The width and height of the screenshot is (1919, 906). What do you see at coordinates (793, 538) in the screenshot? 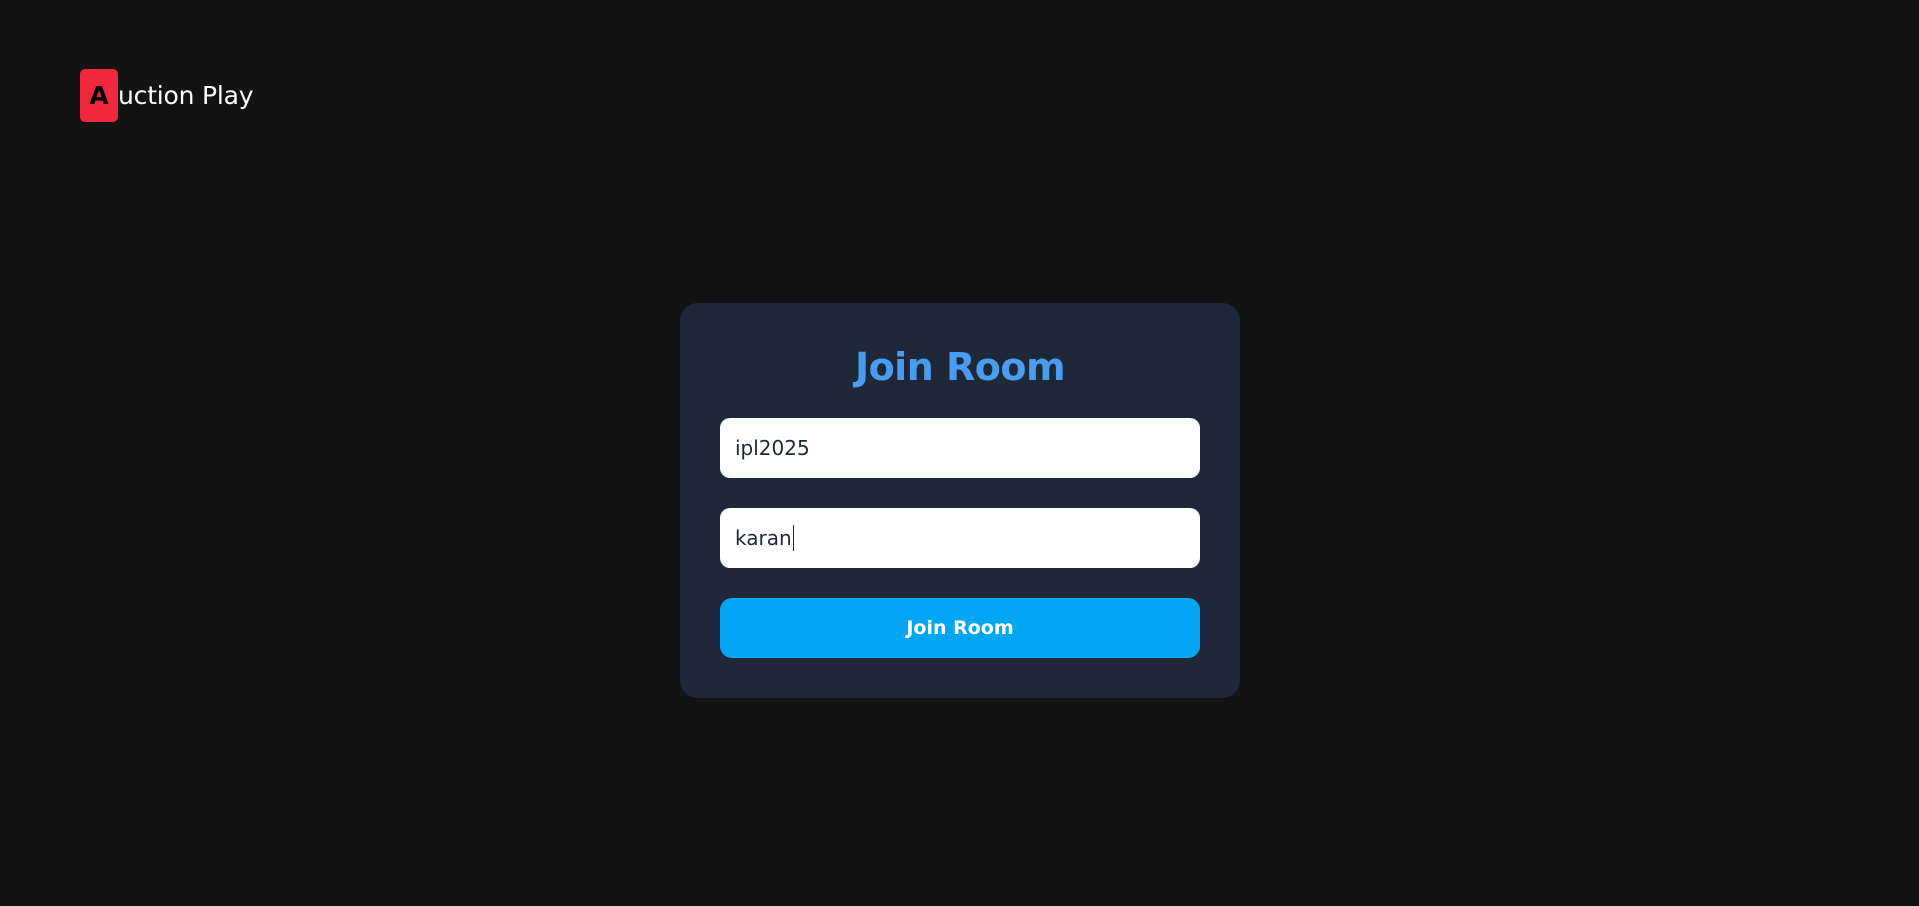
I see `text-caret` at bounding box center [793, 538].